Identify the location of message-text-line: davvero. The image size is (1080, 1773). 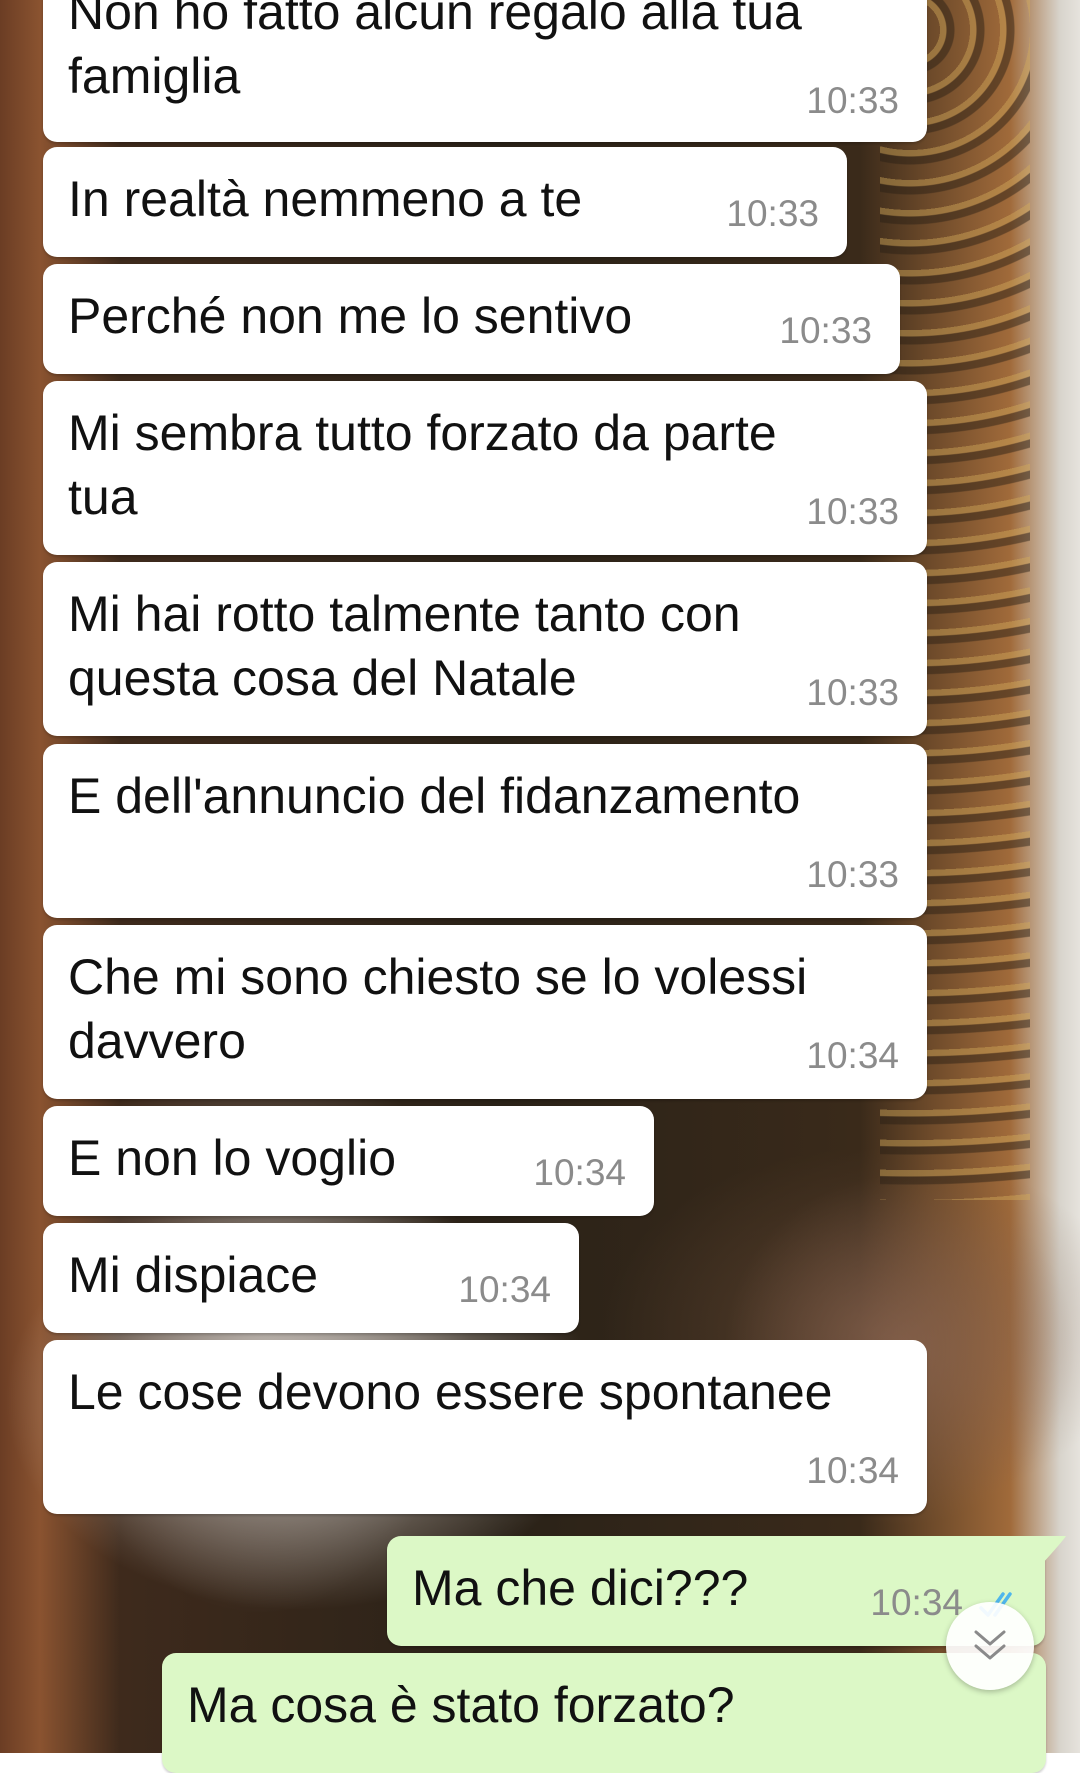
(157, 1041).